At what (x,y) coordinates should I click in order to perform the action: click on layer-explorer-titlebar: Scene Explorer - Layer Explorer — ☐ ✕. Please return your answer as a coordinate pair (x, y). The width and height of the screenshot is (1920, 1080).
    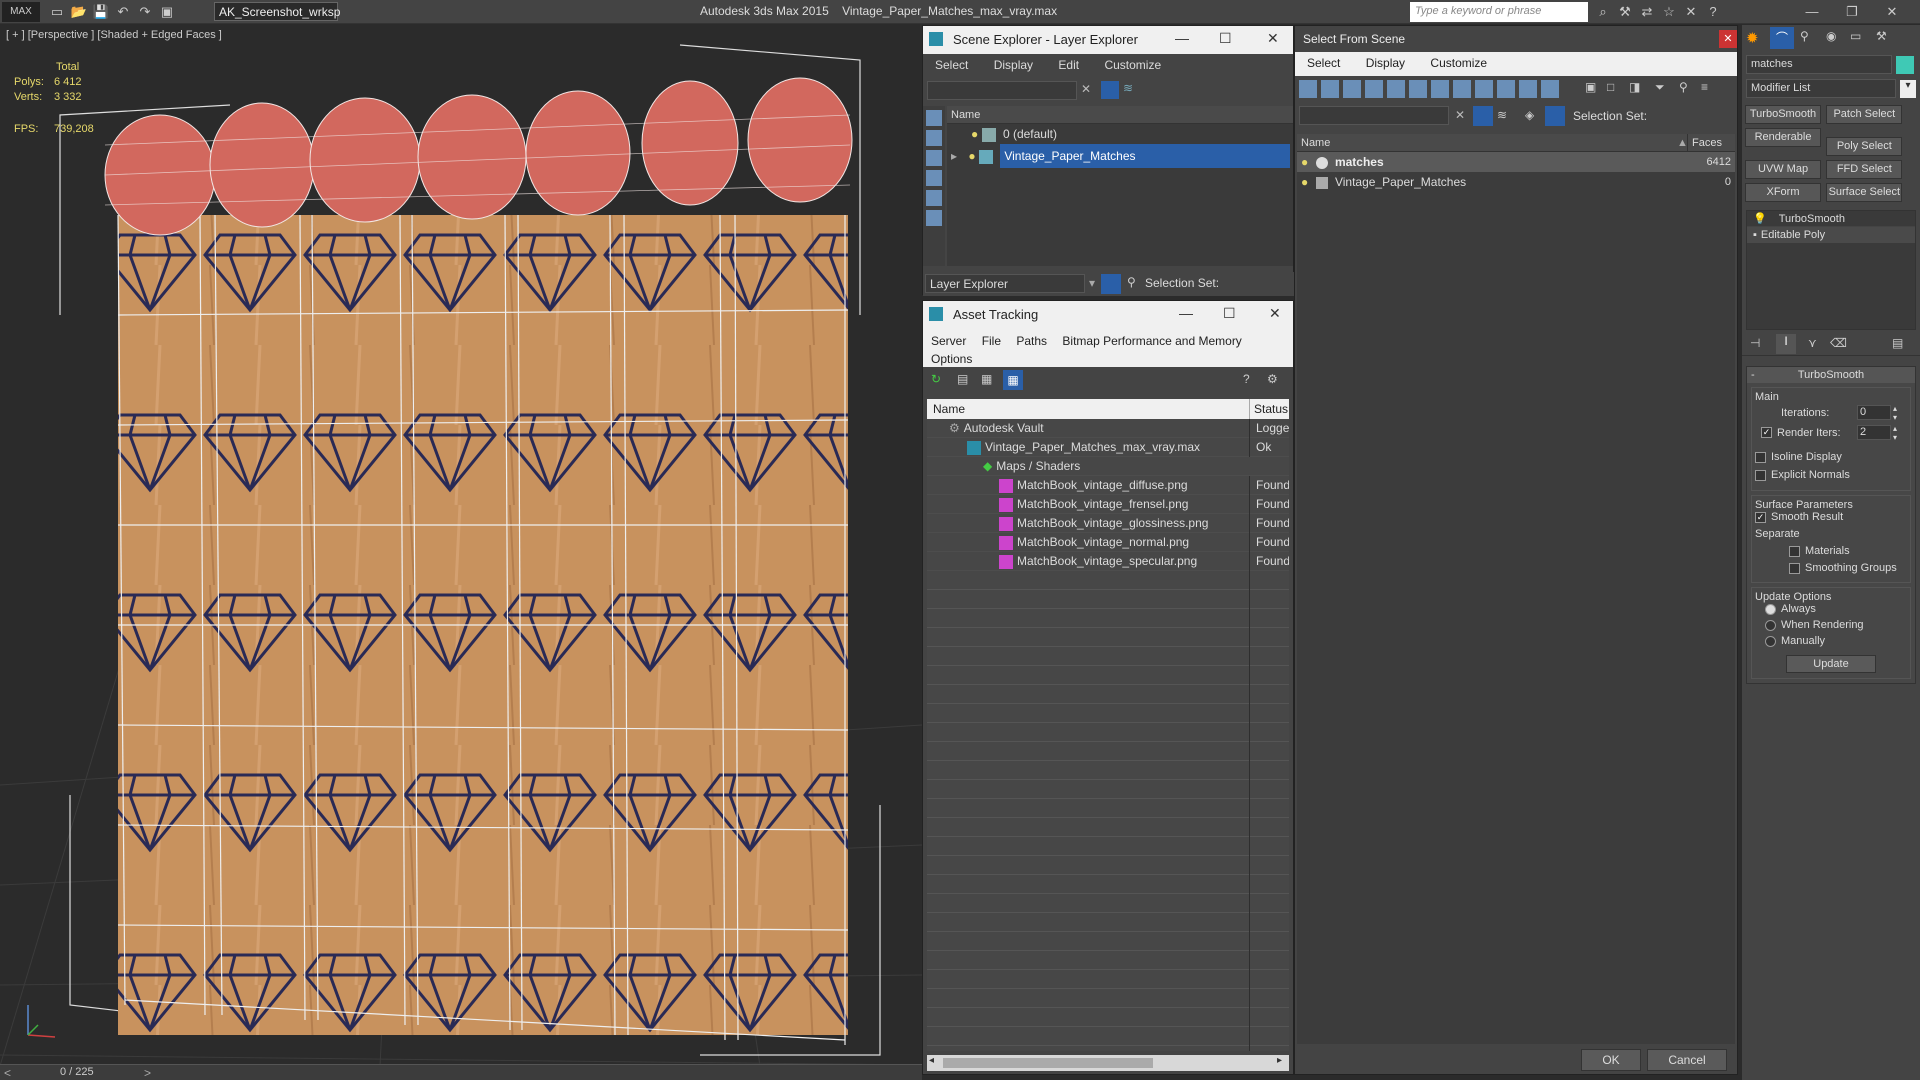
    Looking at the image, I should click on (1108, 40).